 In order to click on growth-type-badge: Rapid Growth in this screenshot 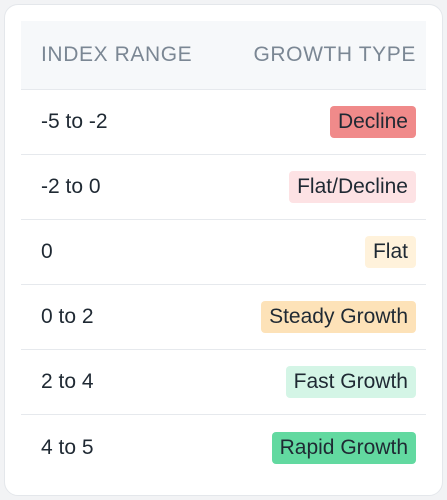, I will do `click(343, 447)`.